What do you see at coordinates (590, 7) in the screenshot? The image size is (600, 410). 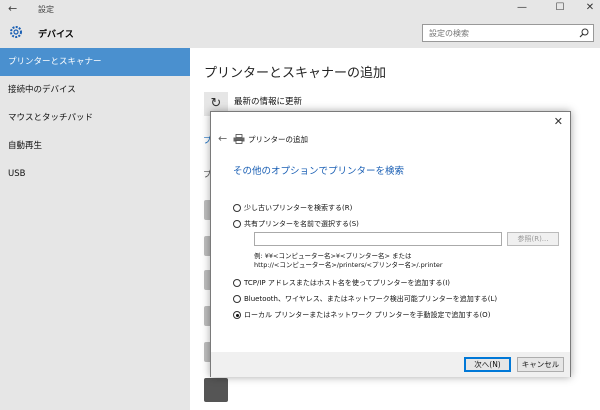 I see `close-button: ✕` at bounding box center [590, 7].